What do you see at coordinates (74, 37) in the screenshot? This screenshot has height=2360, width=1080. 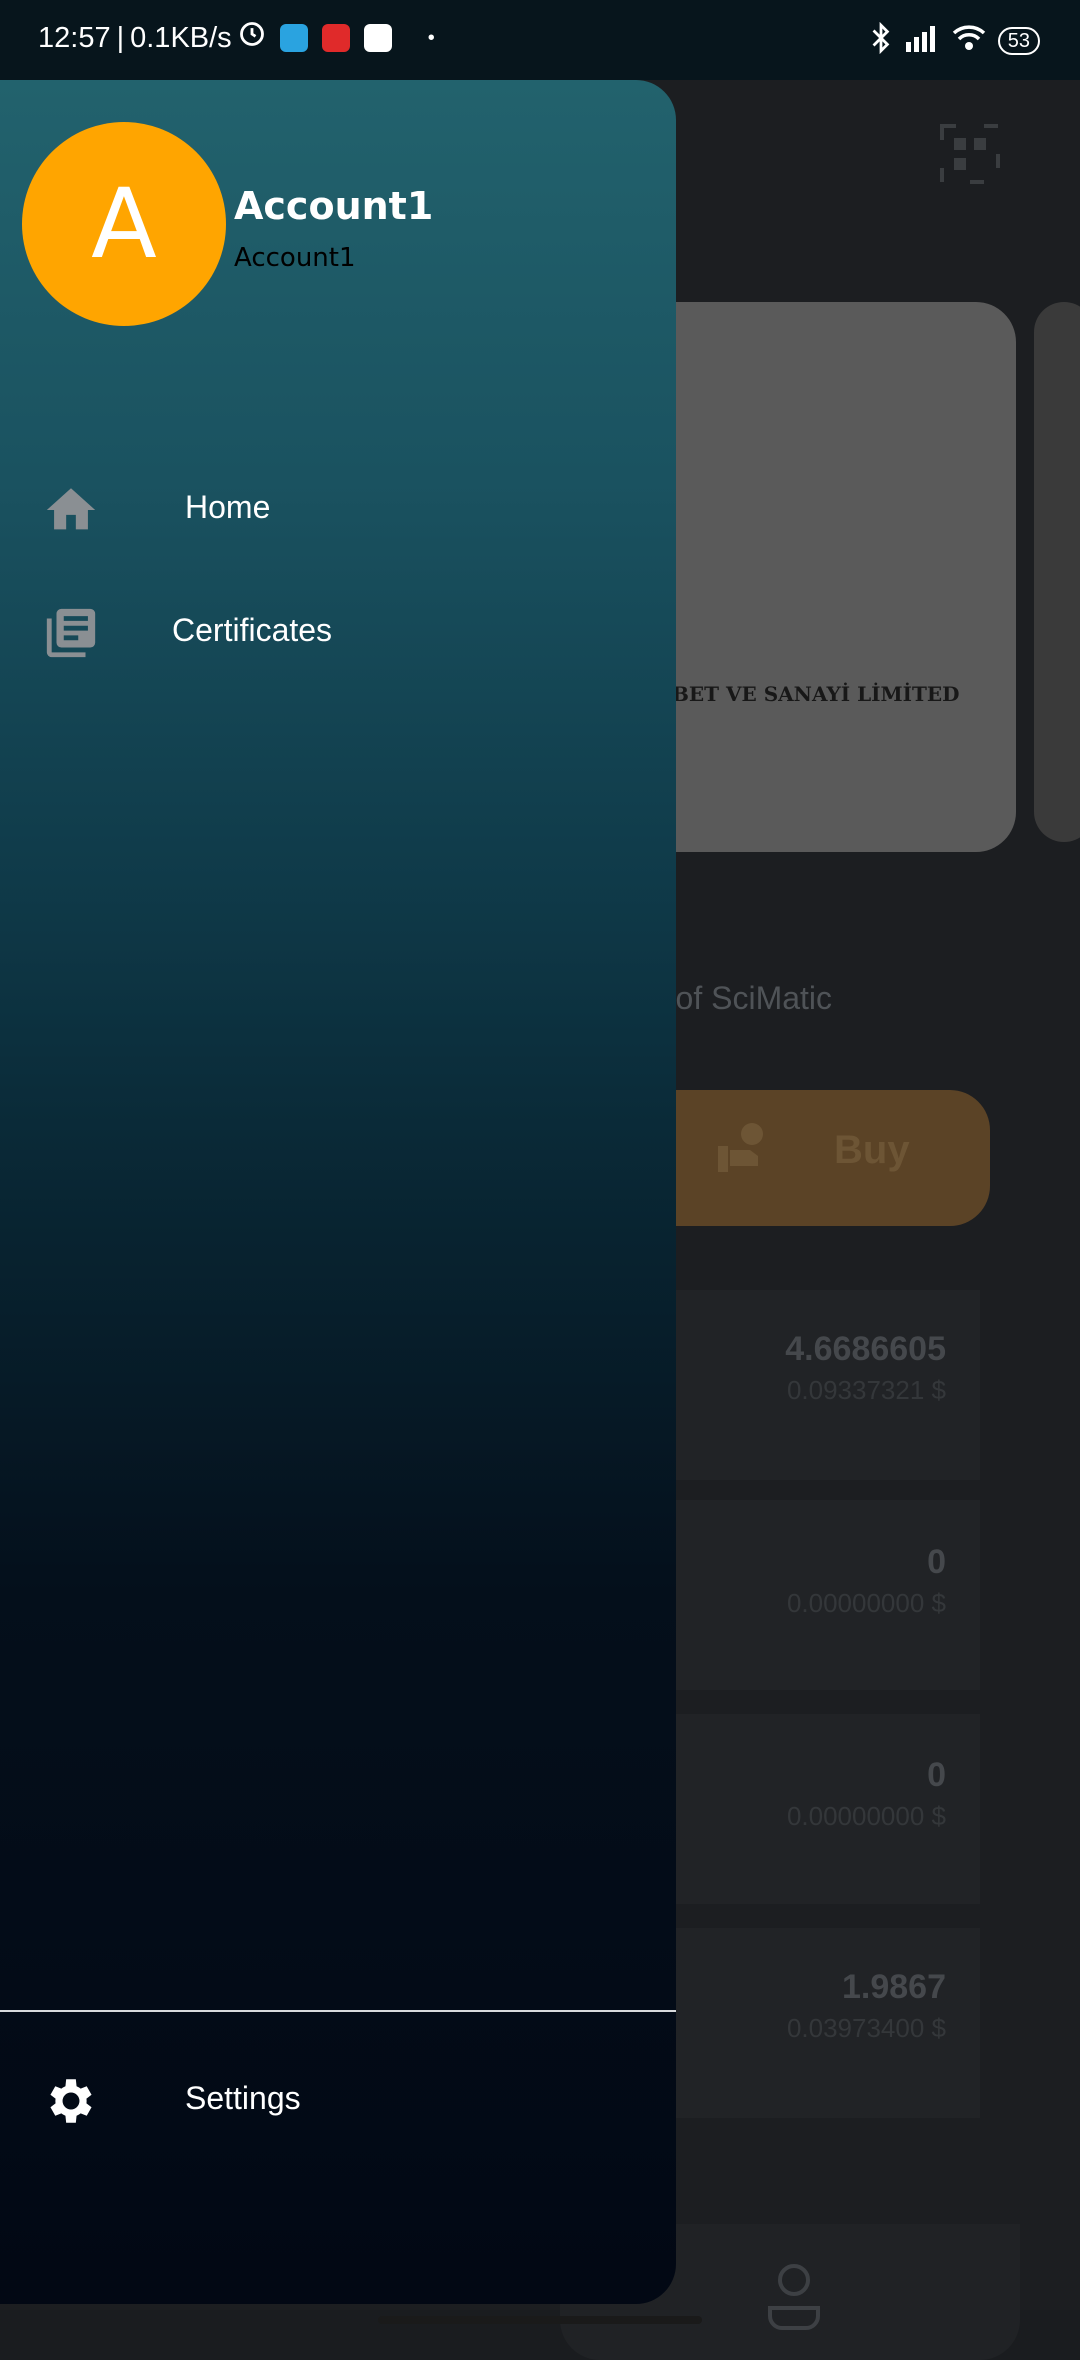 I see `status-time: 12:57` at bounding box center [74, 37].